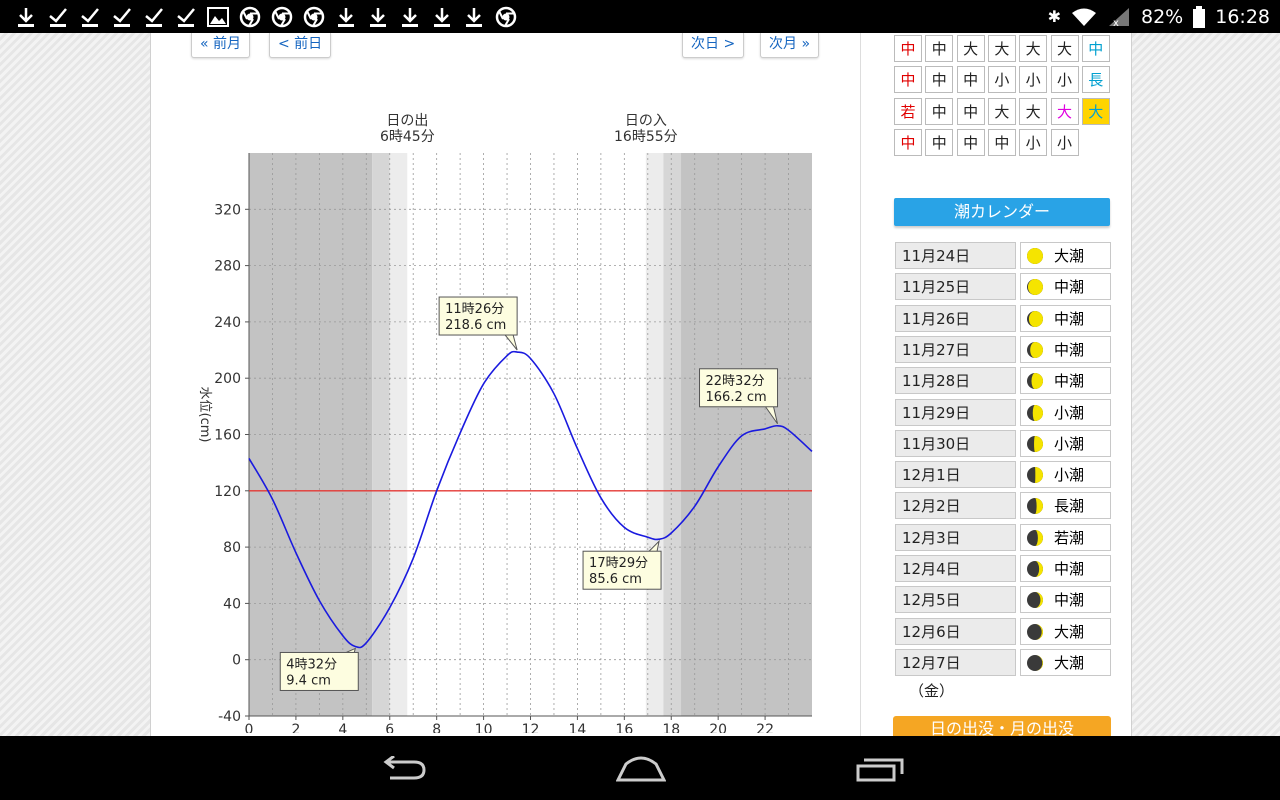 This screenshot has height=800, width=1280. Describe the element at coordinates (342, 727) in the screenshot. I see `x-tick-label: 4` at that location.